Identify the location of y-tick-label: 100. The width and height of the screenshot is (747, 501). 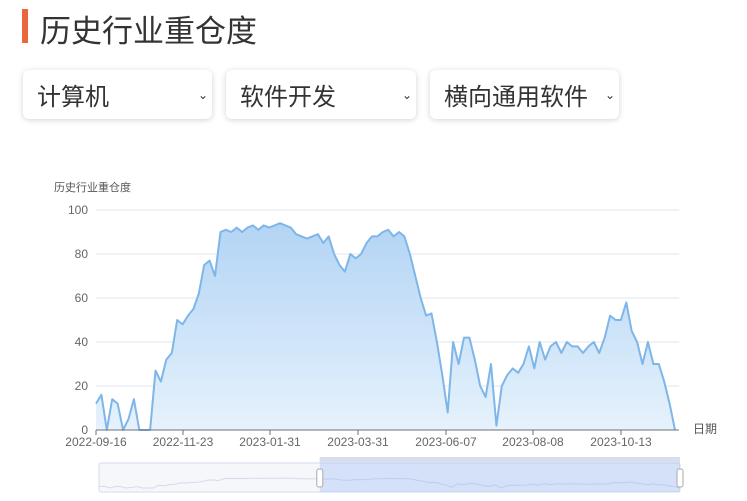
(78, 210).